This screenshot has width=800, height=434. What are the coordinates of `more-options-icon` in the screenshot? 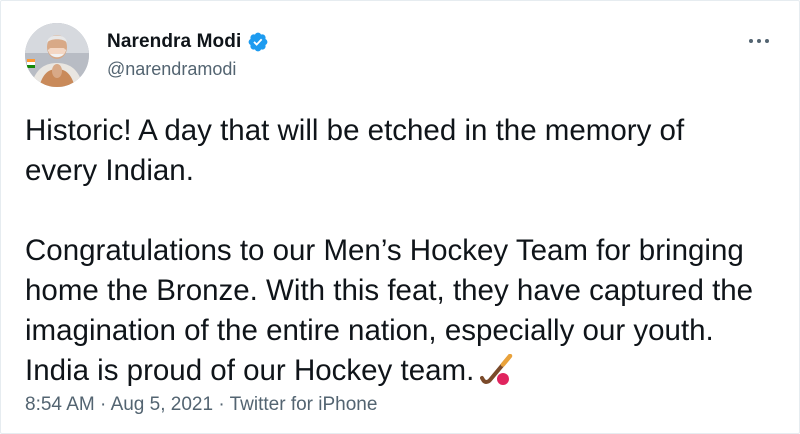 It's located at (759, 41).